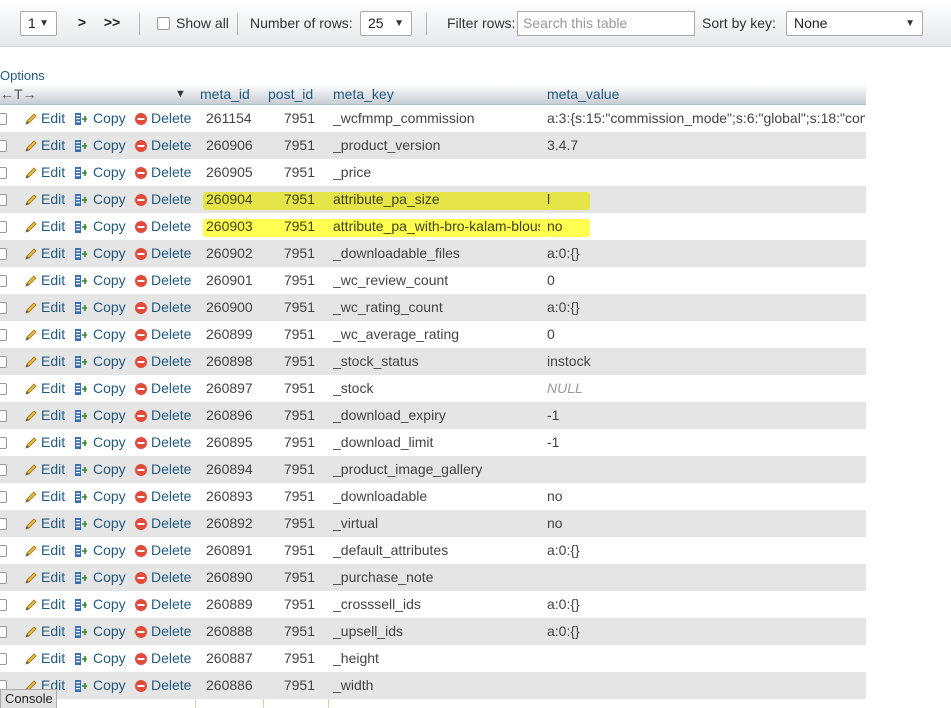 The image size is (951, 708). Describe the element at coordinates (233, 442) in the screenshot. I see `cell-meta-id: 260895` at that location.